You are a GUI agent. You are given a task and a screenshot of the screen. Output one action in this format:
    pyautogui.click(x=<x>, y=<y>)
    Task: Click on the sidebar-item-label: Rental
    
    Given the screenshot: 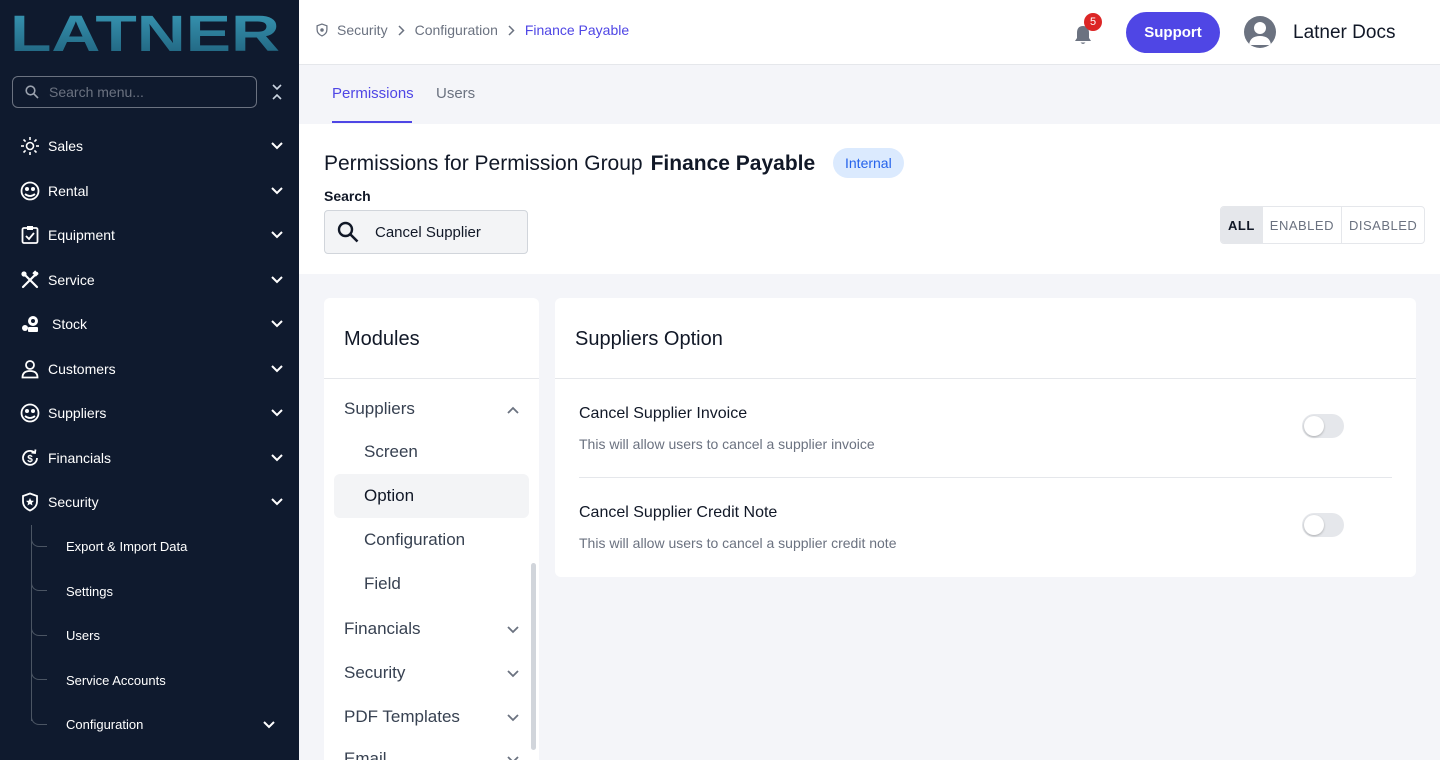 What is the action you would take?
    pyautogui.click(x=68, y=190)
    